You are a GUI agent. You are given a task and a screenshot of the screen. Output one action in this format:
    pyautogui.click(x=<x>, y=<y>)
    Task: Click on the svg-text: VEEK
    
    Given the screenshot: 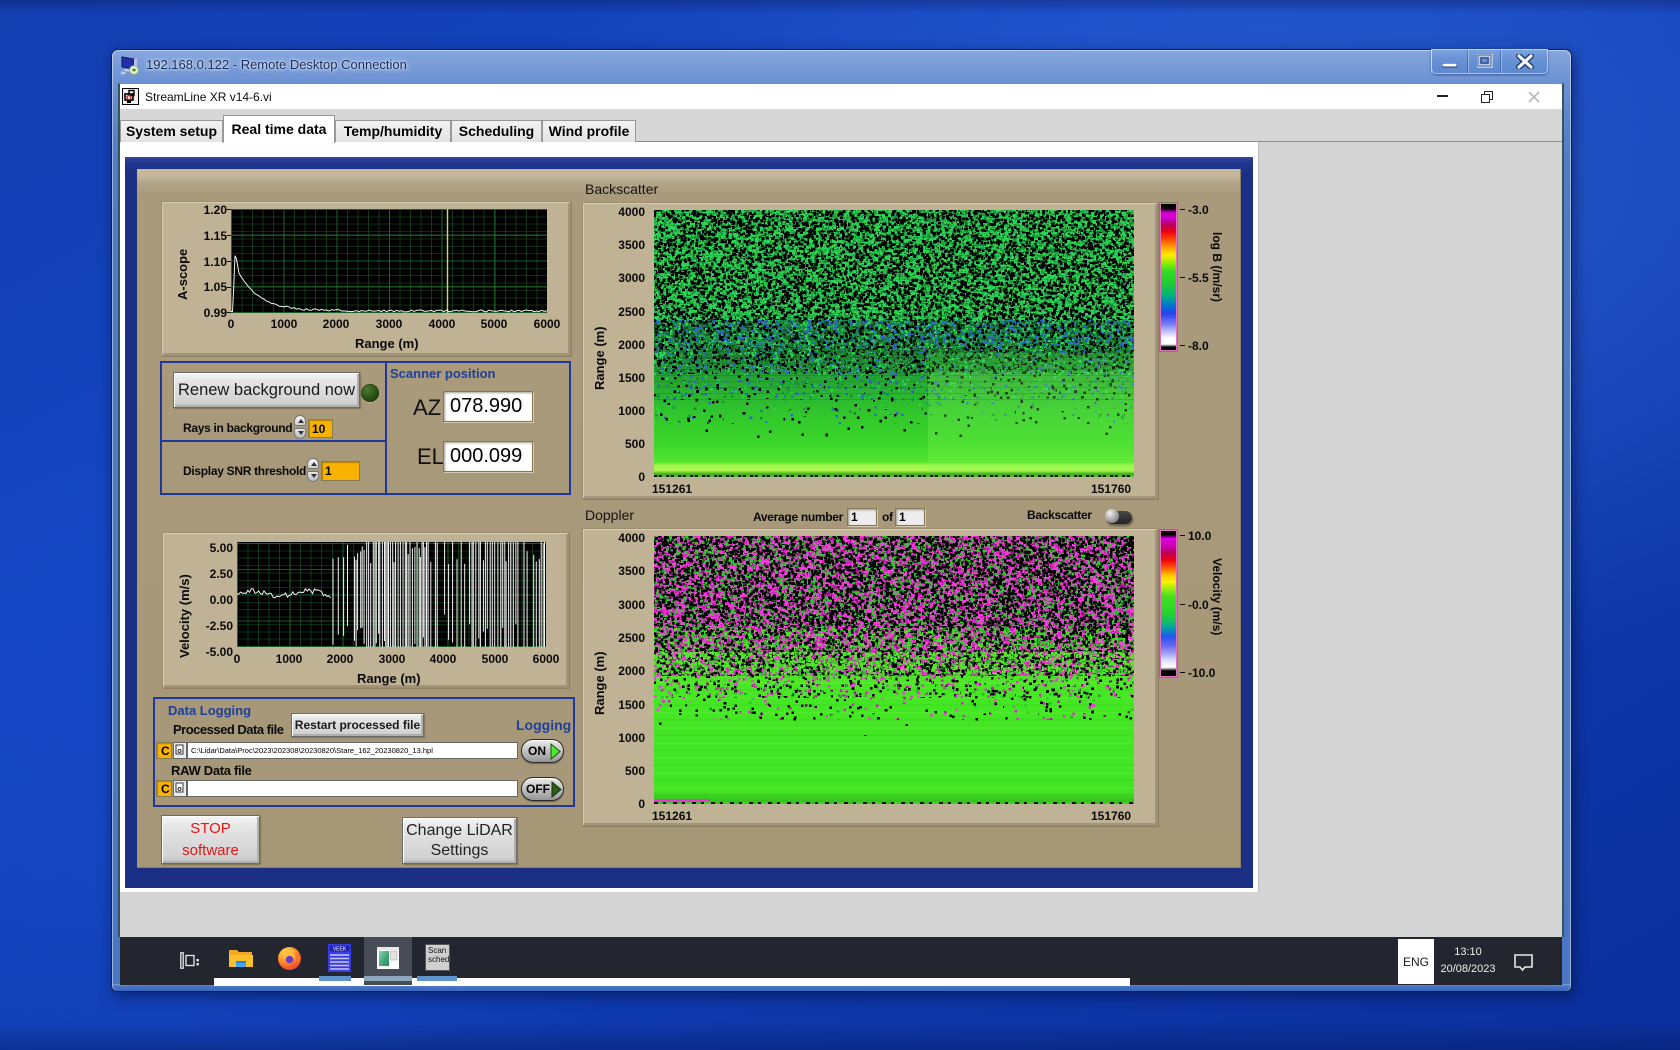 What is the action you would take?
    pyautogui.click(x=340, y=950)
    